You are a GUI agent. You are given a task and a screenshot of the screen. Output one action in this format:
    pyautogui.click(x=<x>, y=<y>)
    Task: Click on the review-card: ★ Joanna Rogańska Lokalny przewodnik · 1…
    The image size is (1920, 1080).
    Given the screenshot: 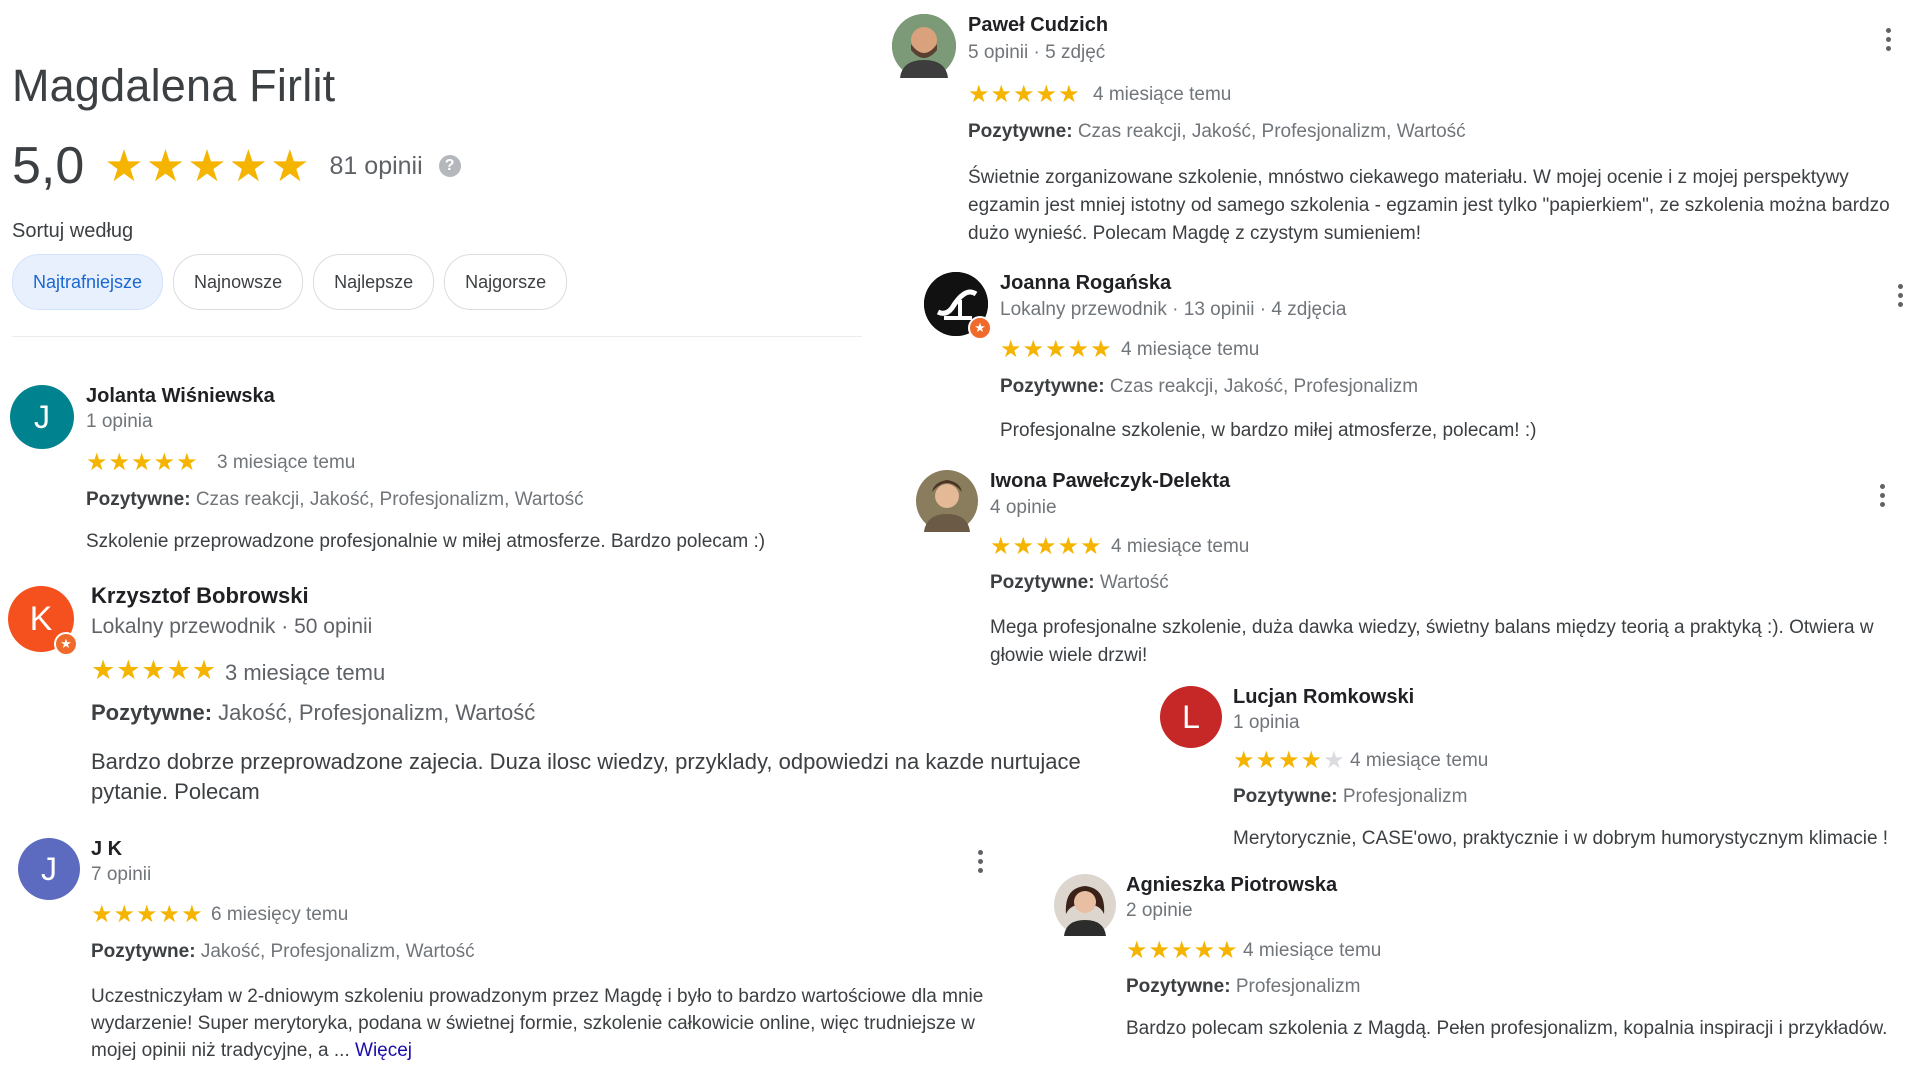 What is the action you would take?
    pyautogui.click(x=1419, y=360)
    